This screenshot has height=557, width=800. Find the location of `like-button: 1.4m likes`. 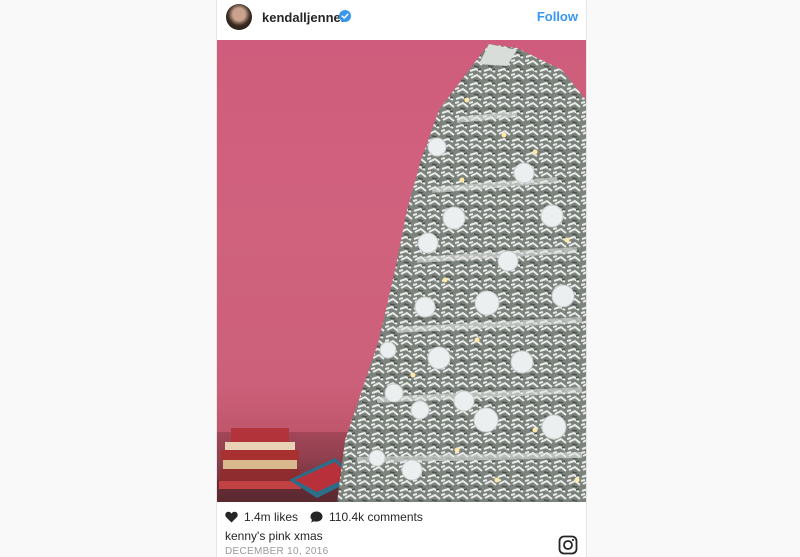

like-button: 1.4m likes is located at coordinates (261, 517).